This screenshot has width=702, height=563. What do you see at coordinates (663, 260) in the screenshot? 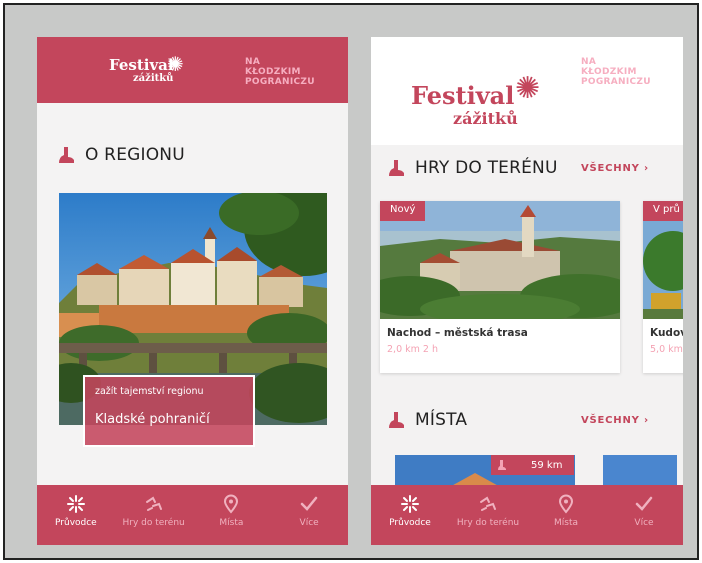
I see `card-image: V prů` at bounding box center [663, 260].